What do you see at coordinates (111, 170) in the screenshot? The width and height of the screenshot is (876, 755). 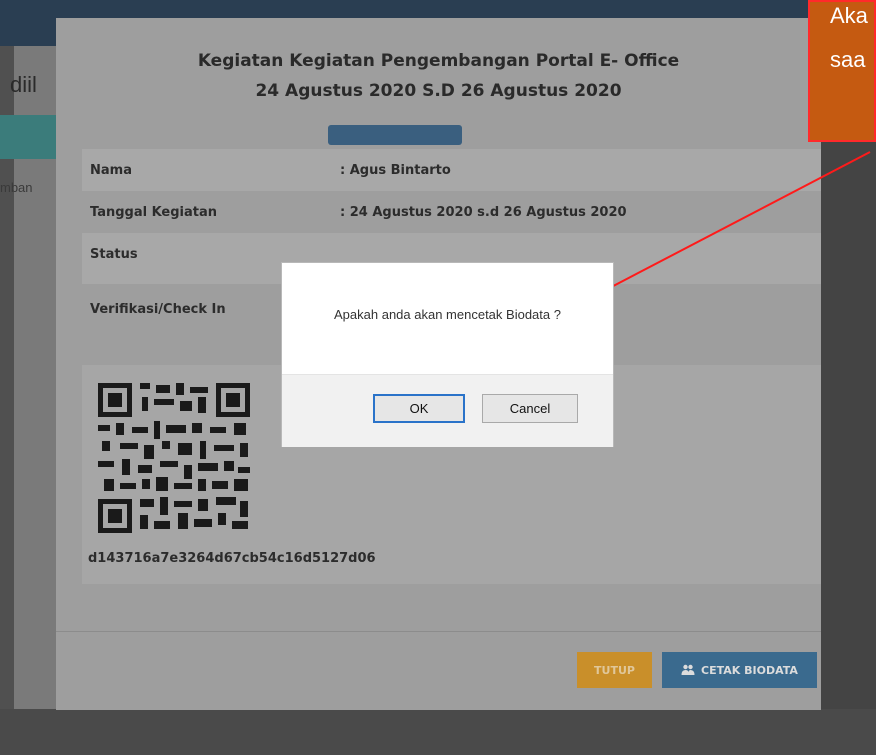 I see `info-label-nama: Nama` at bounding box center [111, 170].